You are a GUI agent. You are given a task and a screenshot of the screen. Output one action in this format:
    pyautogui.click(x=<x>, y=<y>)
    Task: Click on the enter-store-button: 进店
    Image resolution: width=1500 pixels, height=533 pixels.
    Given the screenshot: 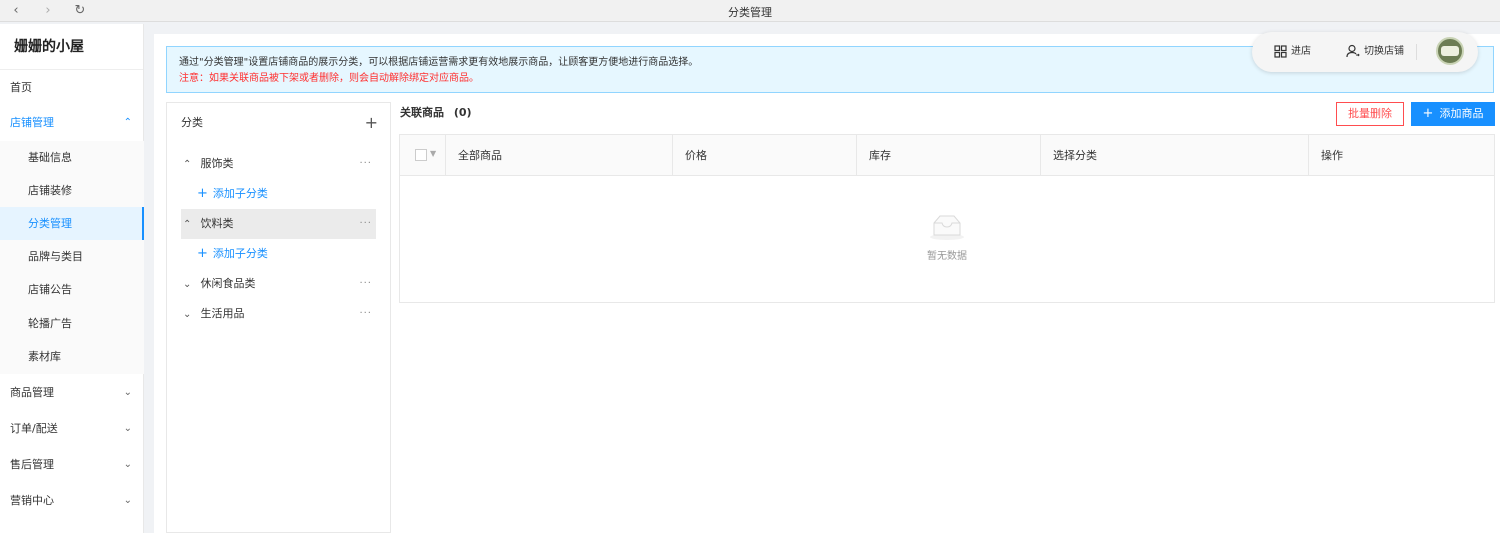 What is the action you would take?
    pyautogui.click(x=1292, y=52)
    